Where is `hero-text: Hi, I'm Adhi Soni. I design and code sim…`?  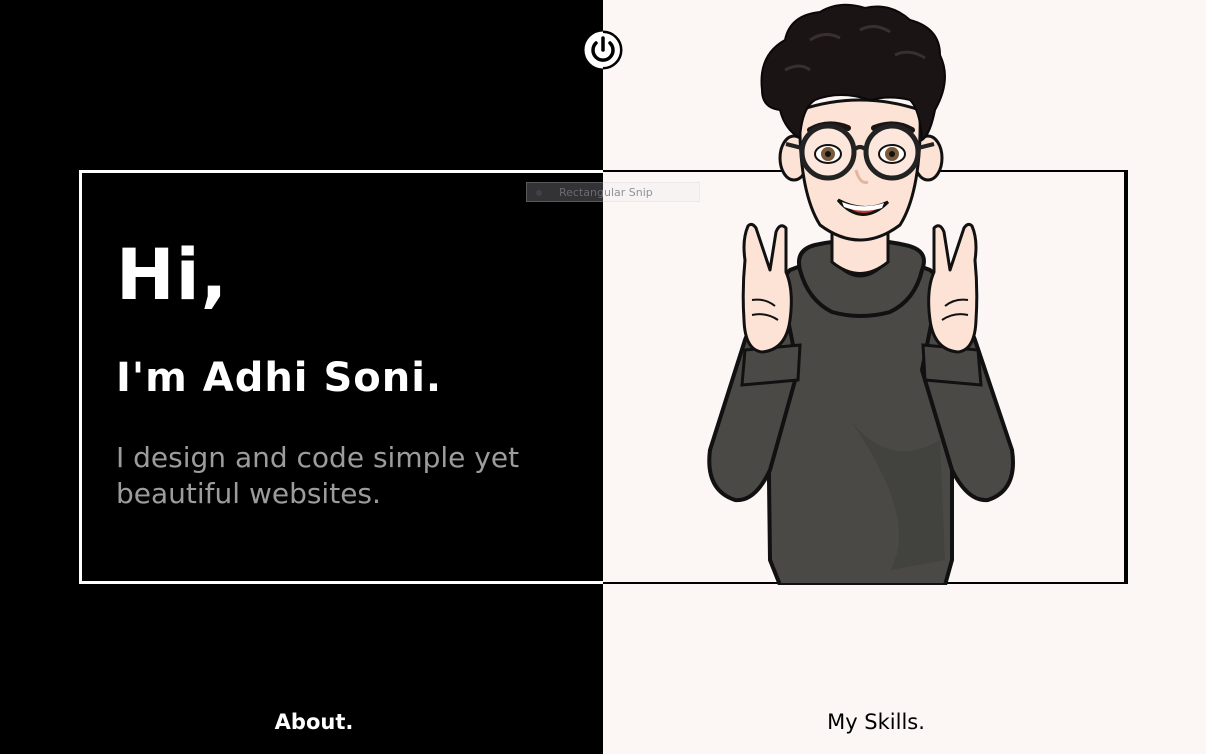 hero-text: Hi, I'm Adhi Soni. I design and code sim… is located at coordinates (351, 376).